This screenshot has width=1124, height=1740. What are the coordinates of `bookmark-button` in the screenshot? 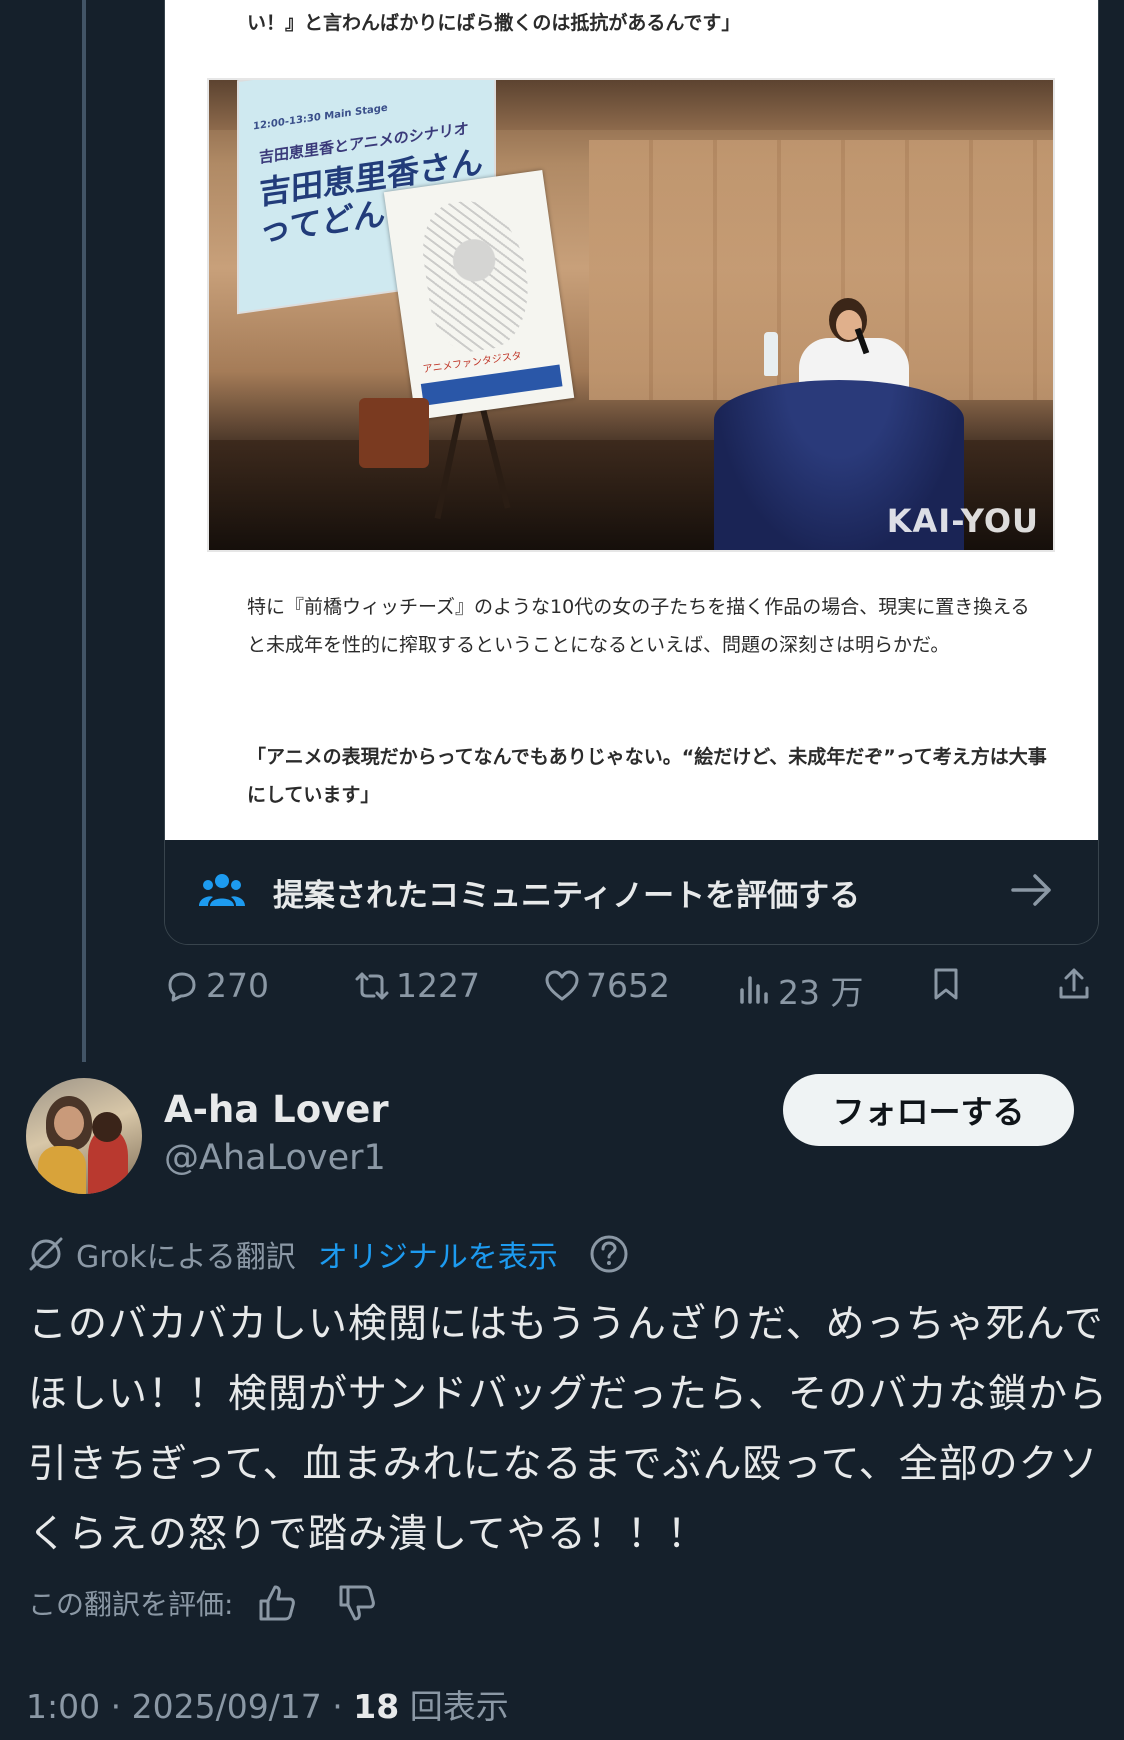 It's located at (949, 984).